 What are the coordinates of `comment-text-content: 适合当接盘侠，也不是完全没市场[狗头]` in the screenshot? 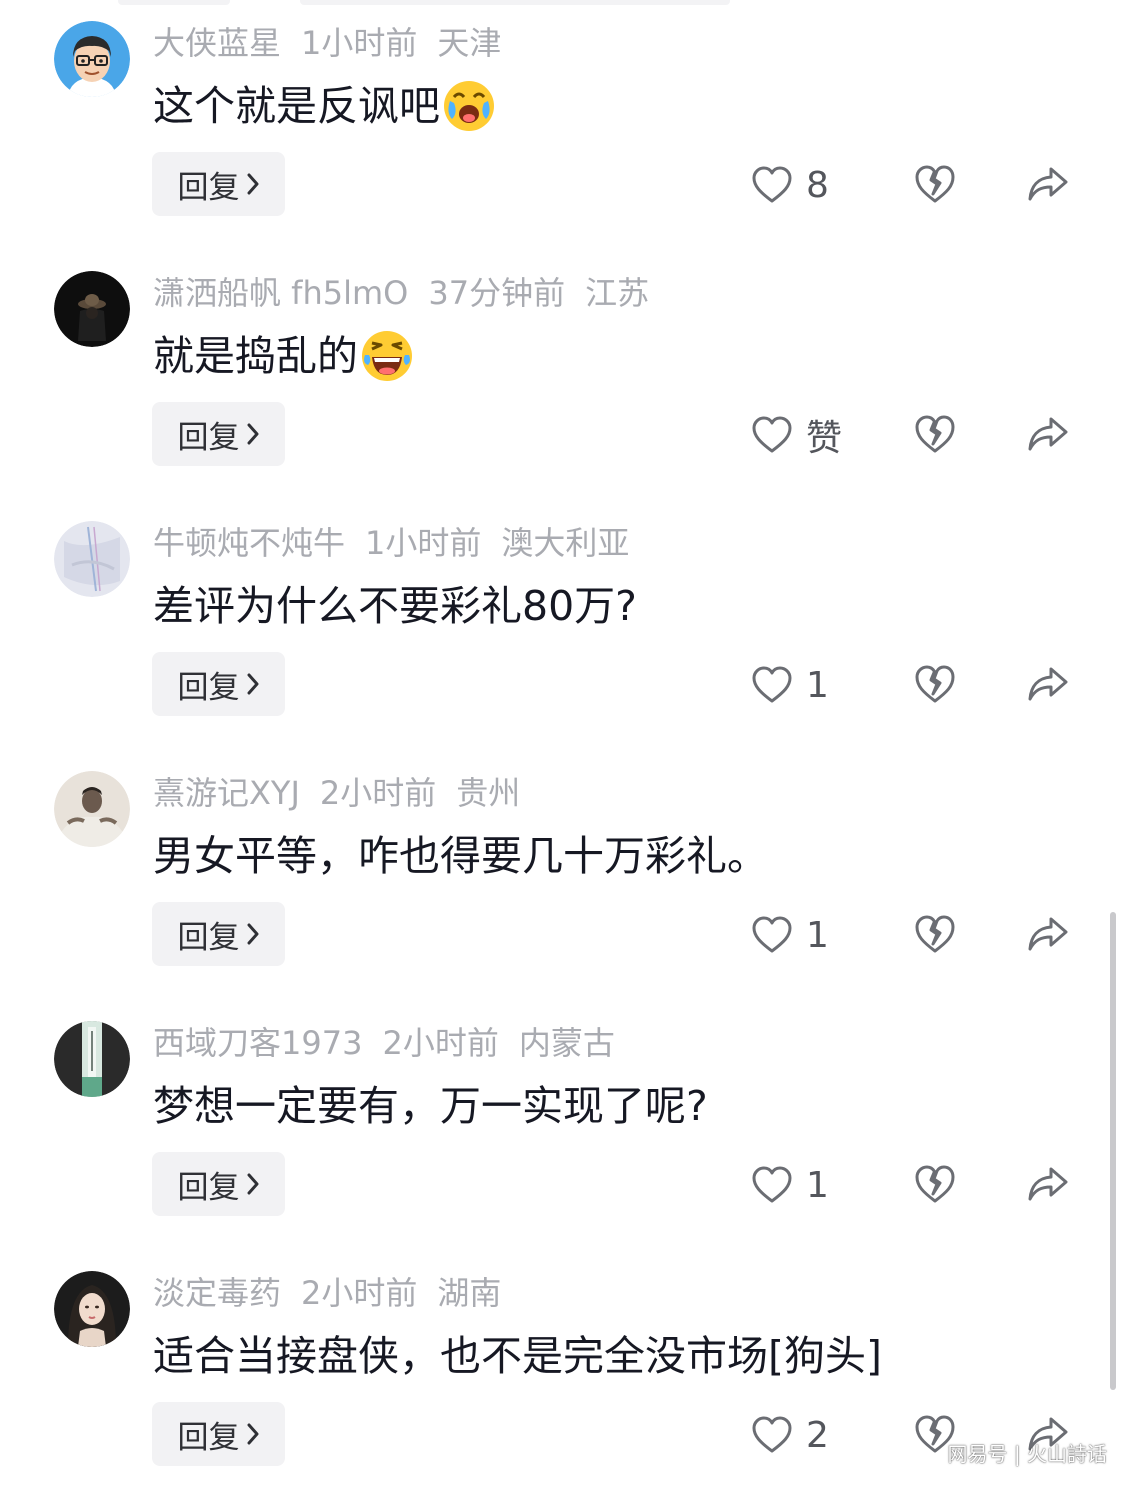 It's located at (517, 1356).